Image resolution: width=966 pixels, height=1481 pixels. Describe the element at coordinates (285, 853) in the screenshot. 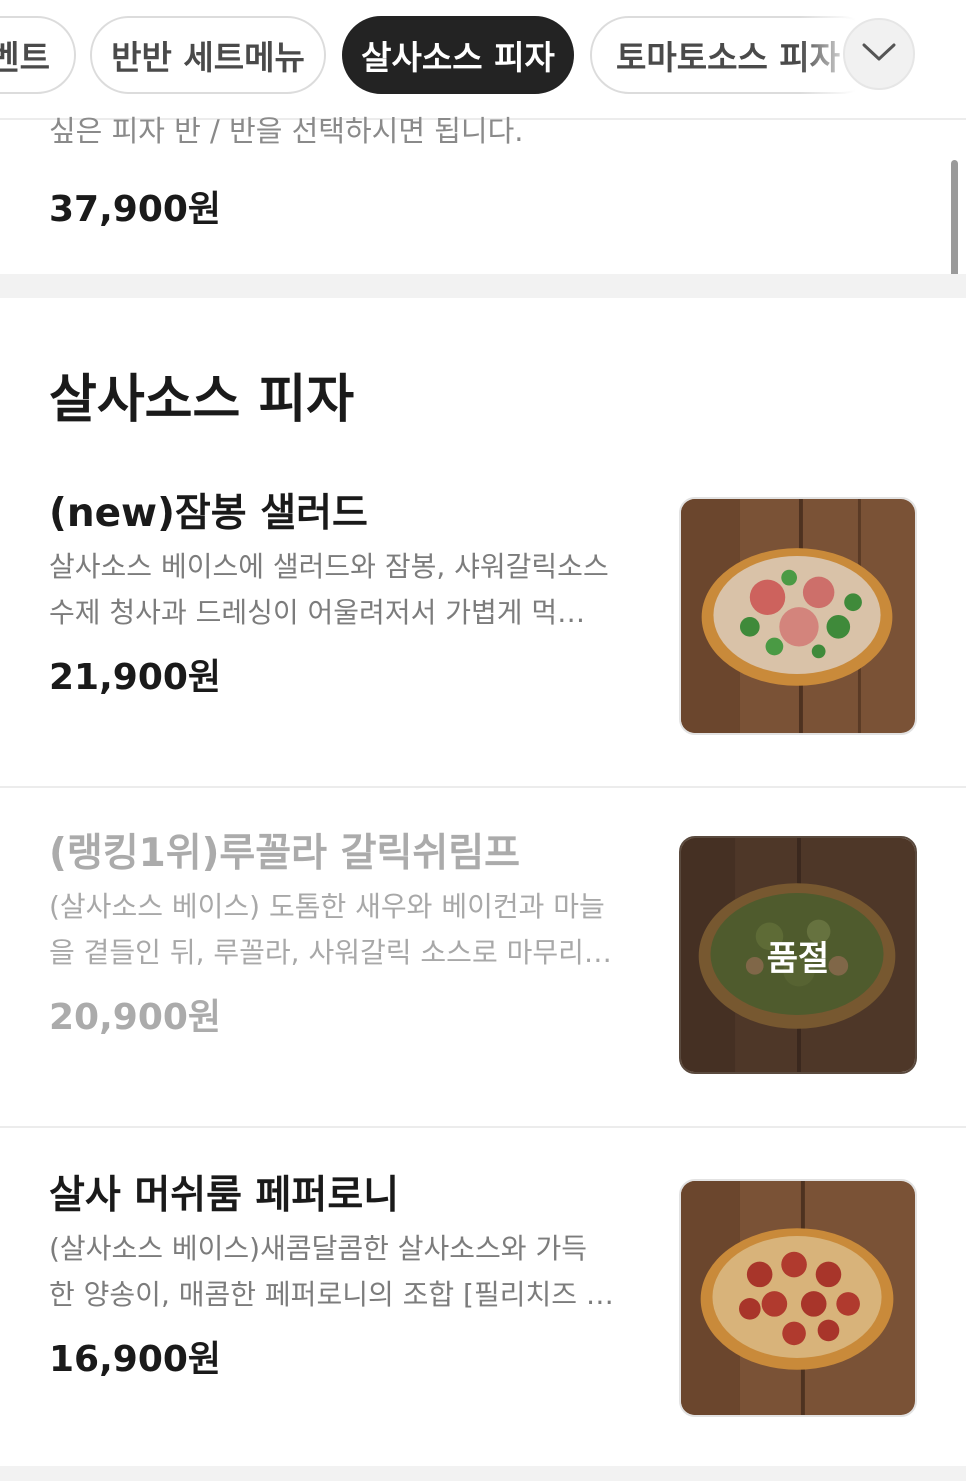

I see `menu-item-name: (랭킹1위)루꼴라 갈릭쉬림프` at that location.